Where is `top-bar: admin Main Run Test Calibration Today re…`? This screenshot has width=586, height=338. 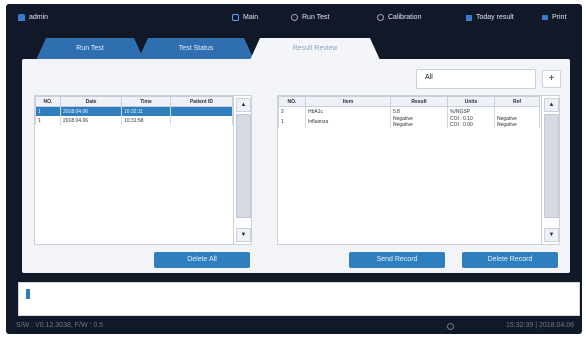 top-bar: admin Main Run Test Calibration Today re… is located at coordinates (294, 19).